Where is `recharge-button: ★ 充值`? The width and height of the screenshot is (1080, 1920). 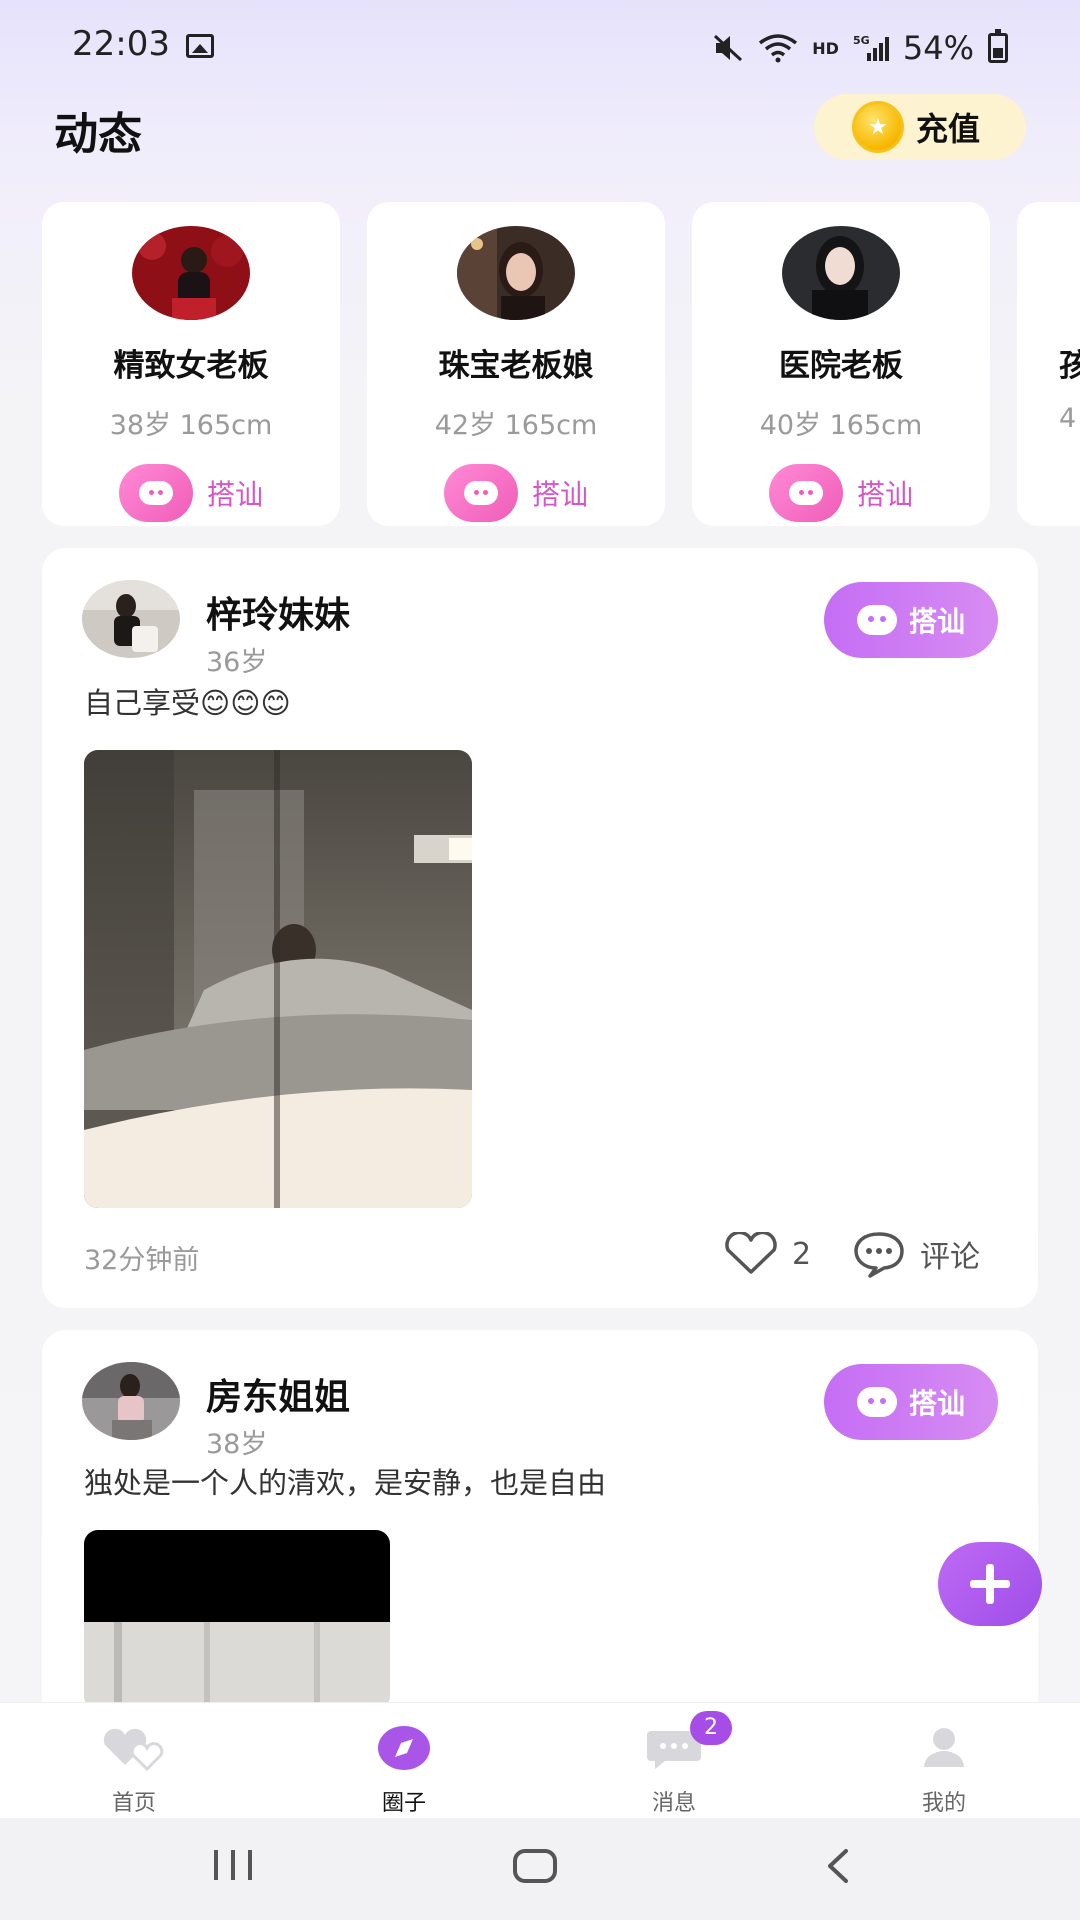
recharge-button: ★ 充值 is located at coordinates (920, 127).